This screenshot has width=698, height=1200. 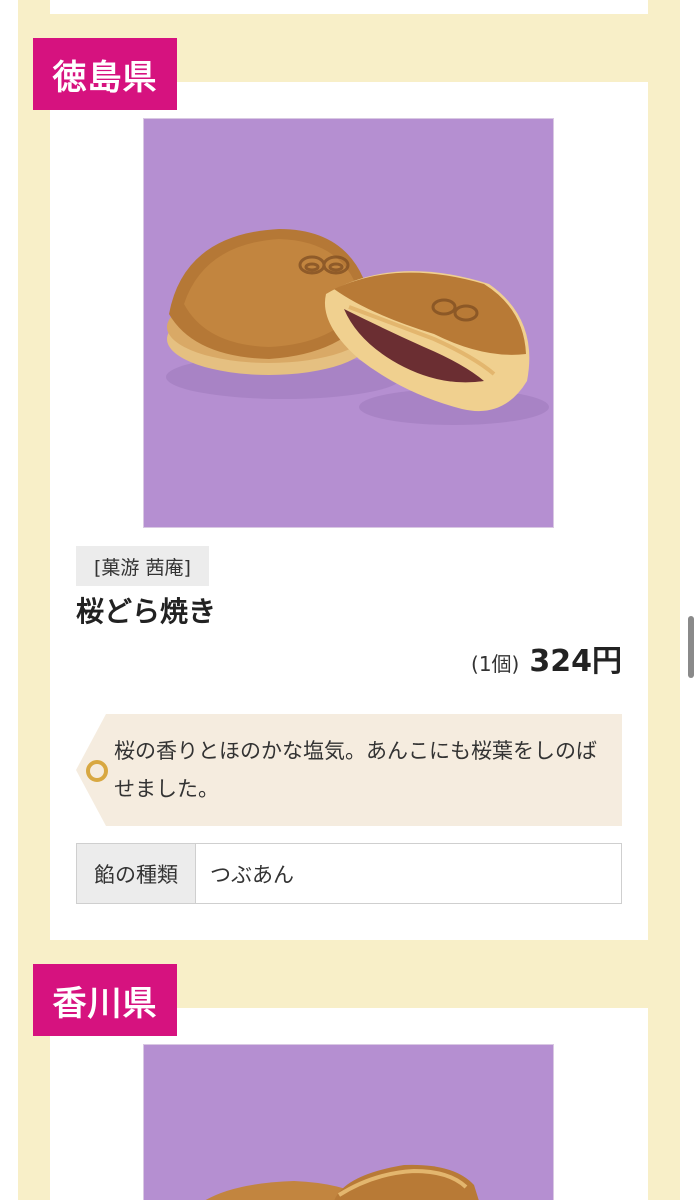 What do you see at coordinates (142, 566) in the screenshot?
I see `shop-name-tag: [菓游 茜庵]` at bounding box center [142, 566].